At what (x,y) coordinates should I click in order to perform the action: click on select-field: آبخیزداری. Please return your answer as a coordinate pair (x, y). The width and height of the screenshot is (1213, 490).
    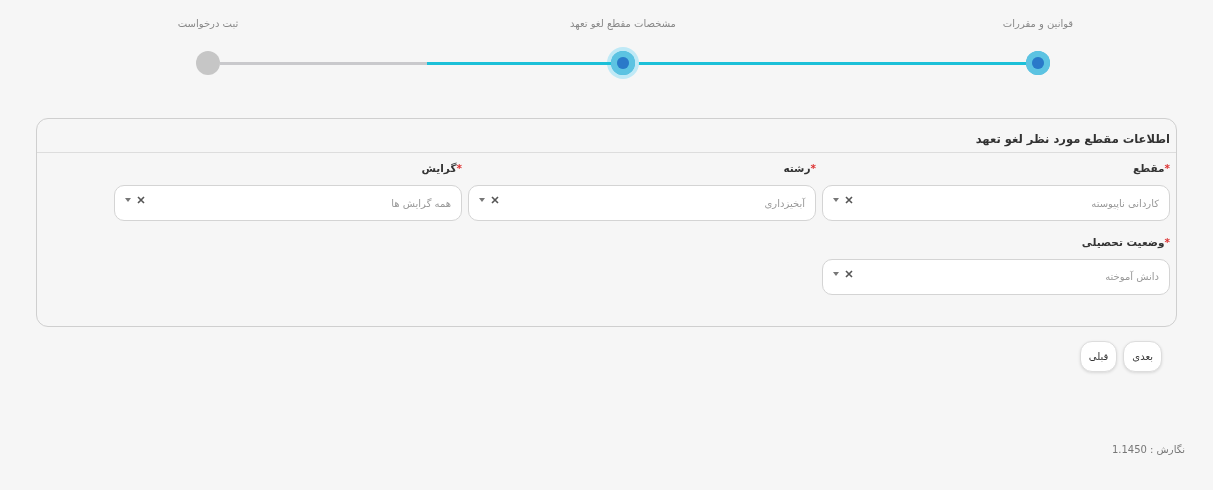
    Looking at the image, I should click on (642, 203).